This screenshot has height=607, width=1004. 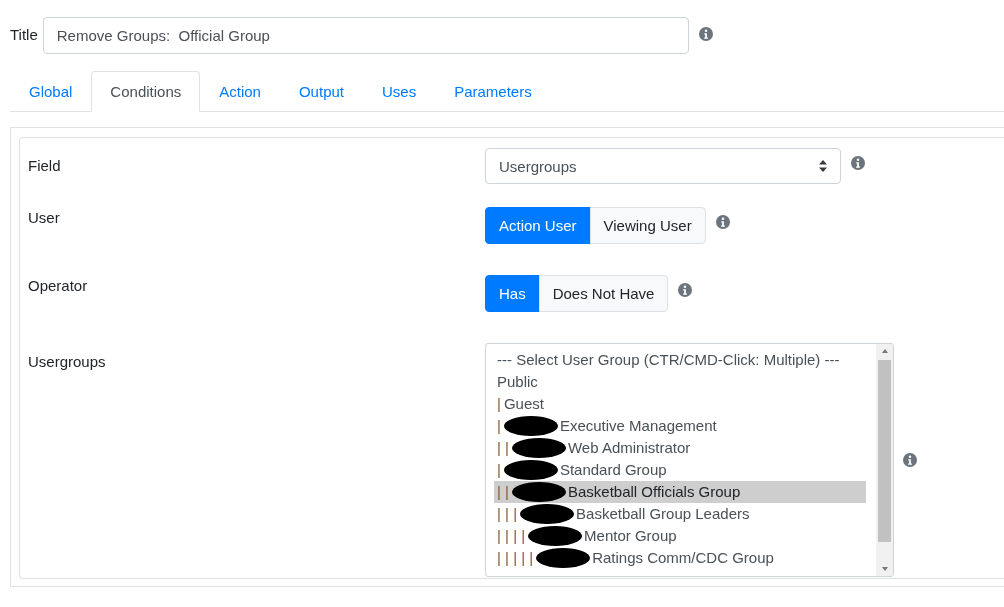 What do you see at coordinates (647, 225) in the screenshot?
I see `toggle-button: Viewing User` at bounding box center [647, 225].